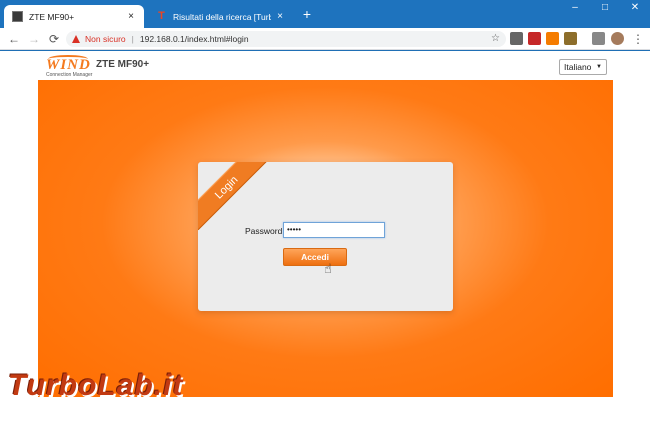 The width and height of the screenshot is (650, 427). Describe the element at coordinates (194, 39) in the screenshot. I see `url-text: 192.168.0.1/index.html#login` at that location.